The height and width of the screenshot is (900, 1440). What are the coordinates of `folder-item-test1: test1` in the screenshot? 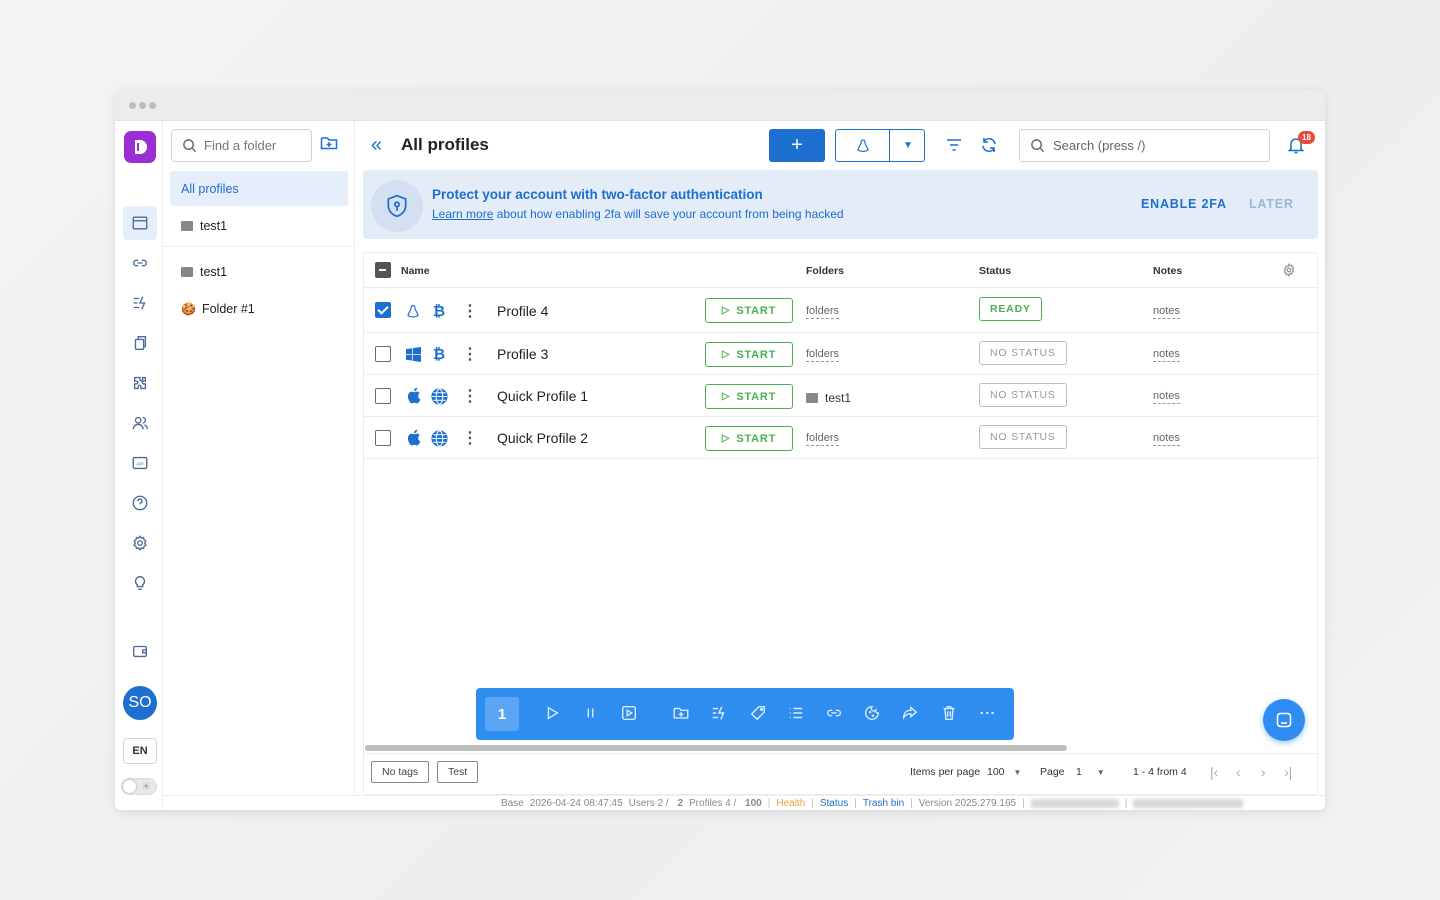 It's located at (259, 225).